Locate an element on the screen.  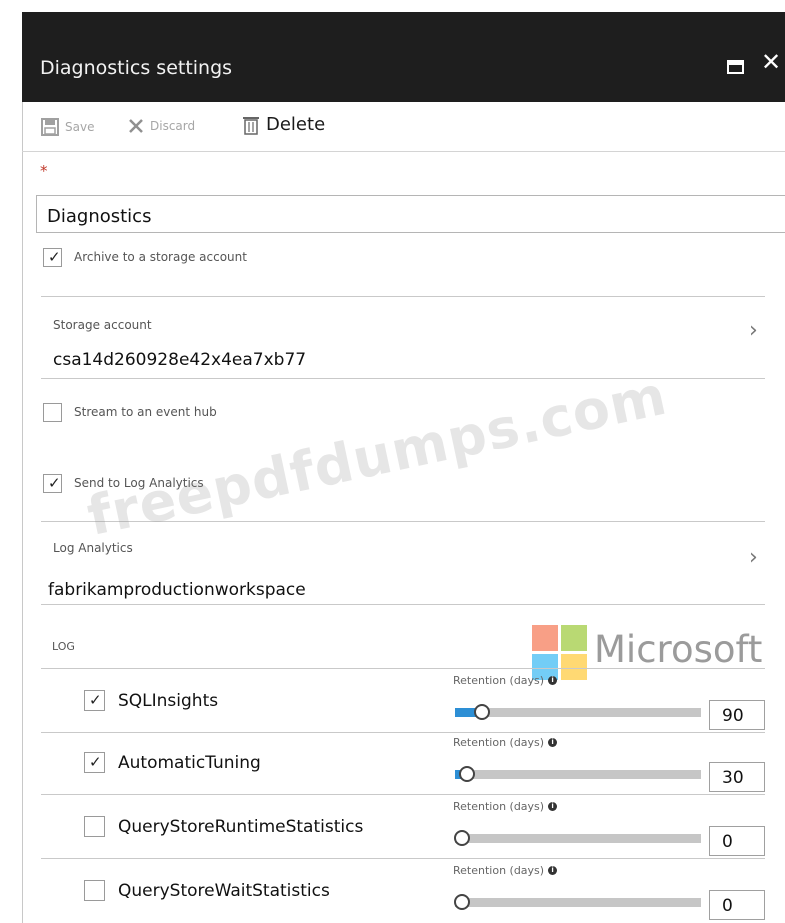
delete-label: Delete is located at coordinates (296, 124).